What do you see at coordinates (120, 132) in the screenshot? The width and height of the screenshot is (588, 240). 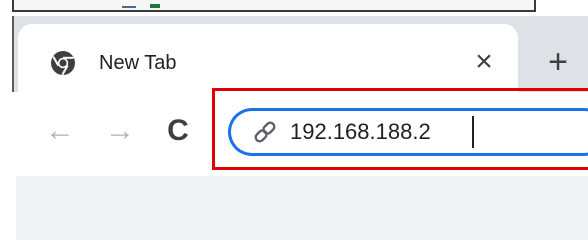 I see `forward-arrow-icon: →` at bounding box center [120, 132].